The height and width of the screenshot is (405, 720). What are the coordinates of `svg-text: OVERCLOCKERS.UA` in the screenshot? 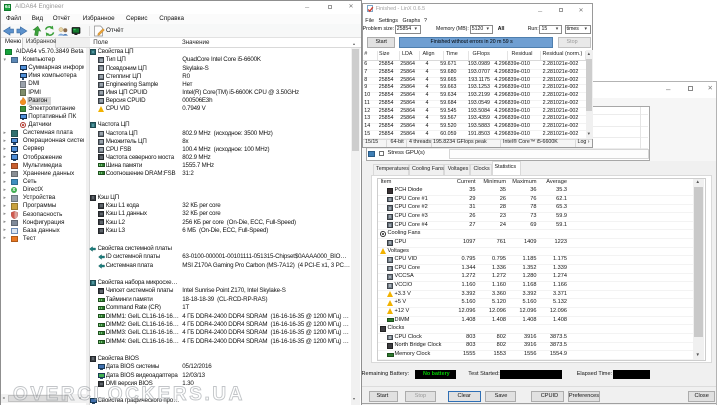 It's located at (128, 394).